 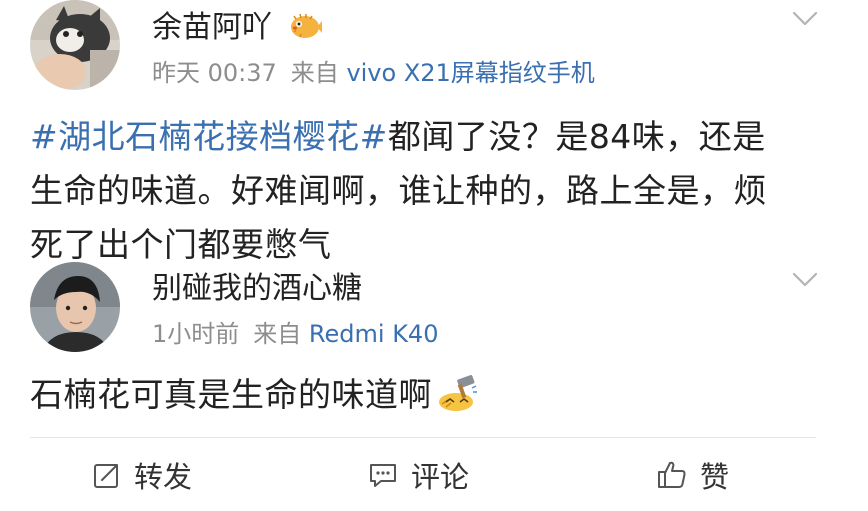 What do you see at coordinates (214, 73) in the screenshot?
I see `post-time: 昨天 00:37` at bounding box center [214, 73].